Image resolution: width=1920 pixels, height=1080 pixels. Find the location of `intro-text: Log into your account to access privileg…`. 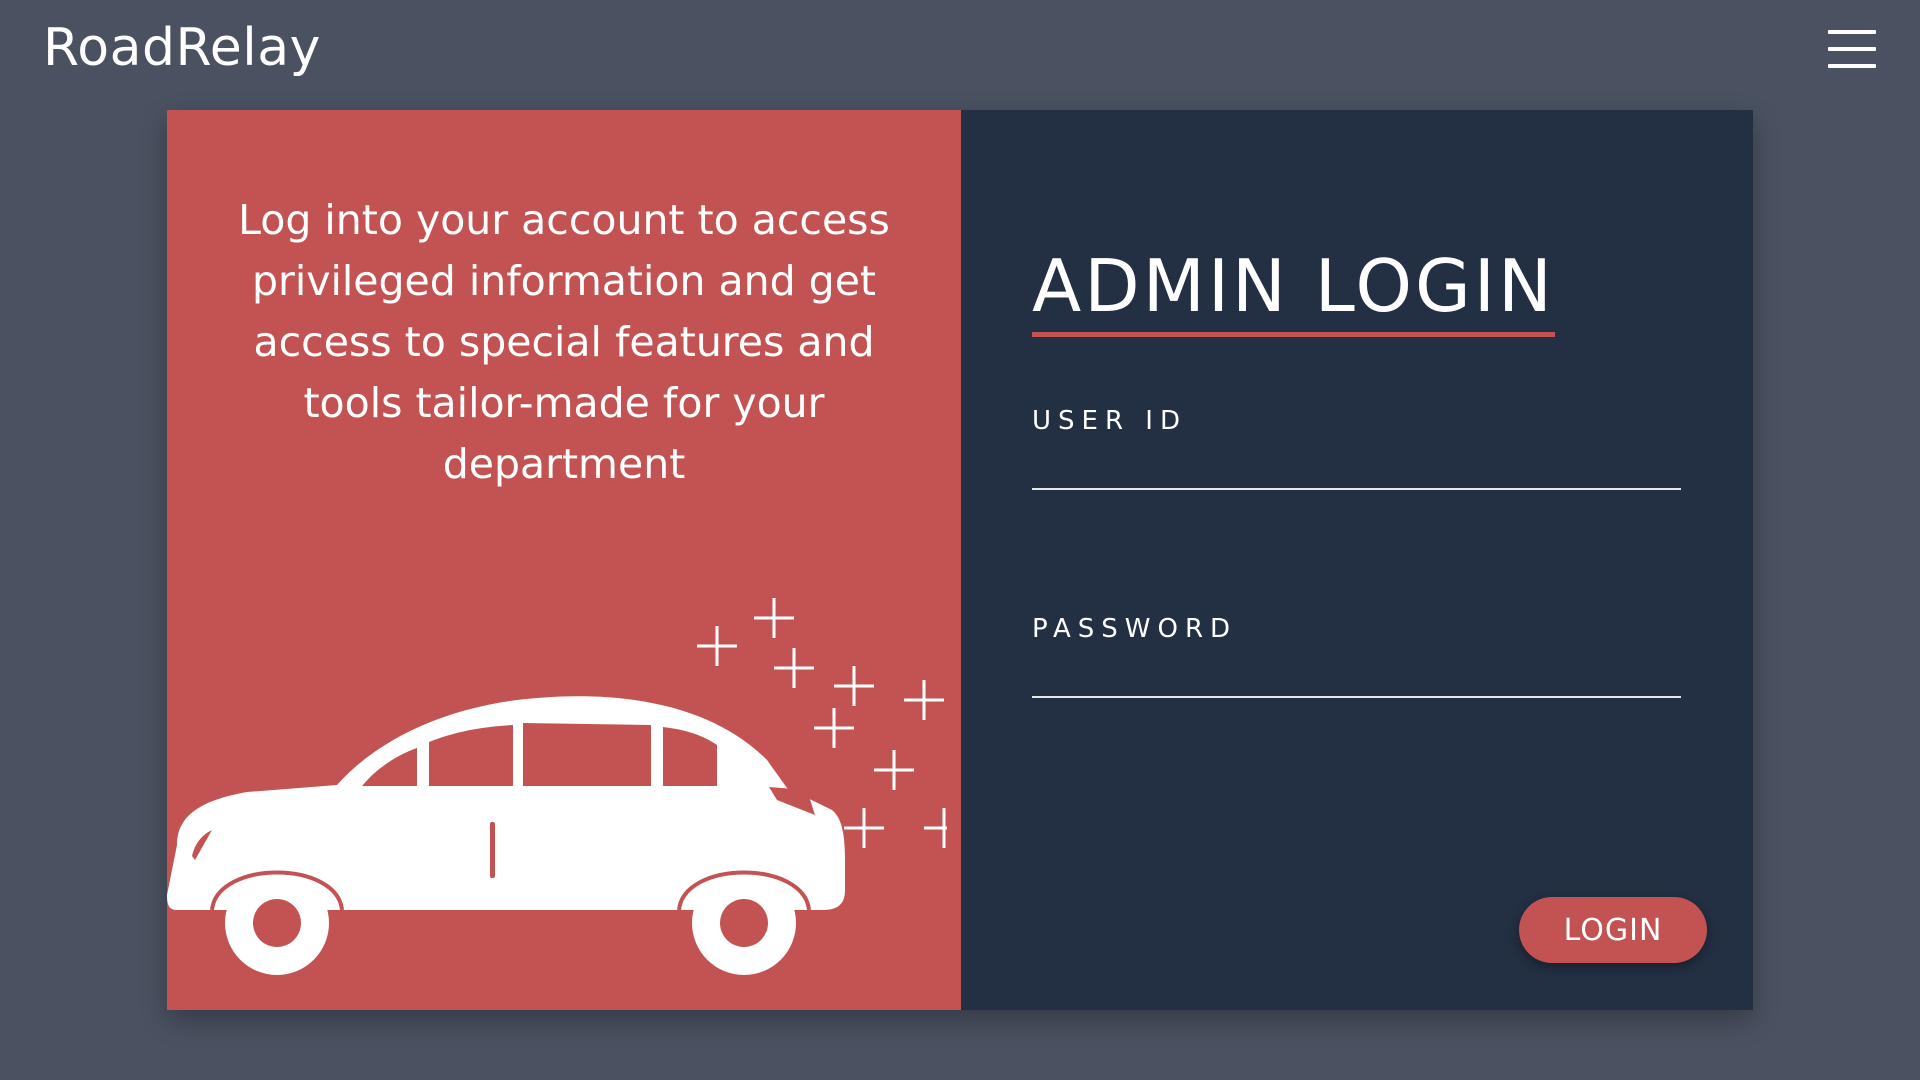

intro-text: Log into your account to access privileg… is located at coordinates (564, 342).